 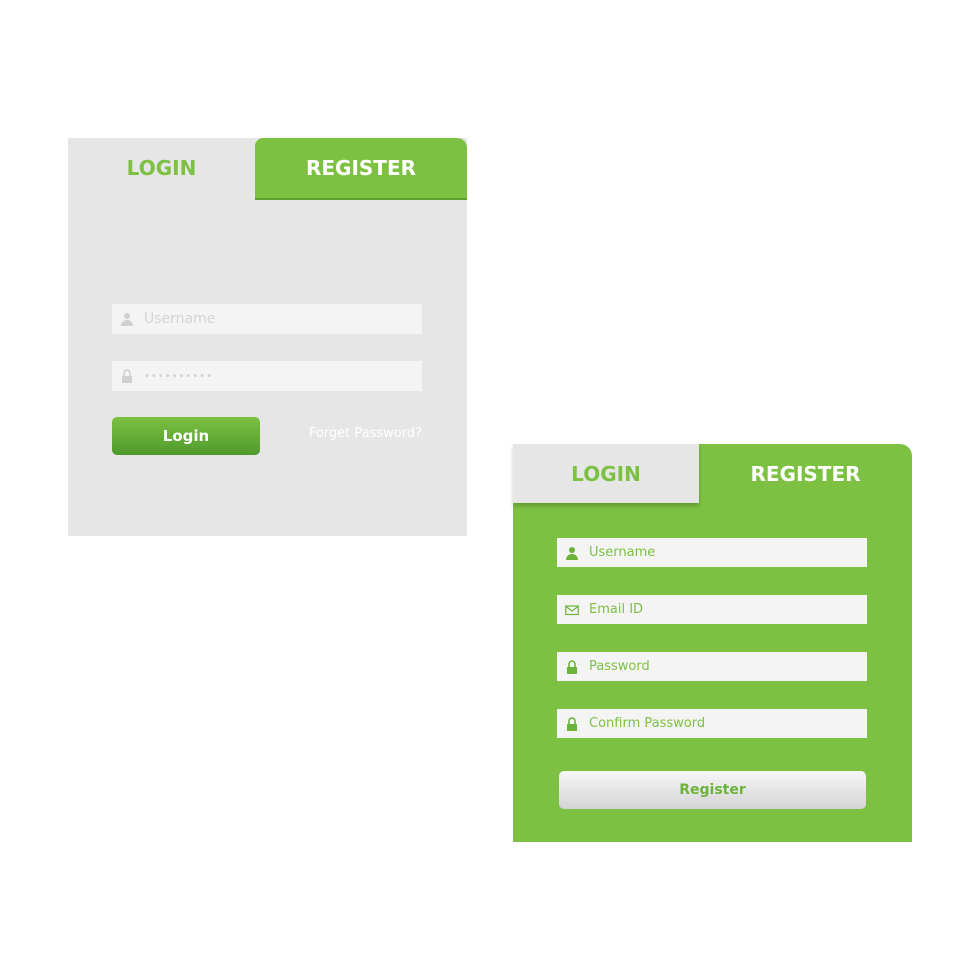 I want to click on forgot-password-link: Forget Password?, so click(x=365, y=433).